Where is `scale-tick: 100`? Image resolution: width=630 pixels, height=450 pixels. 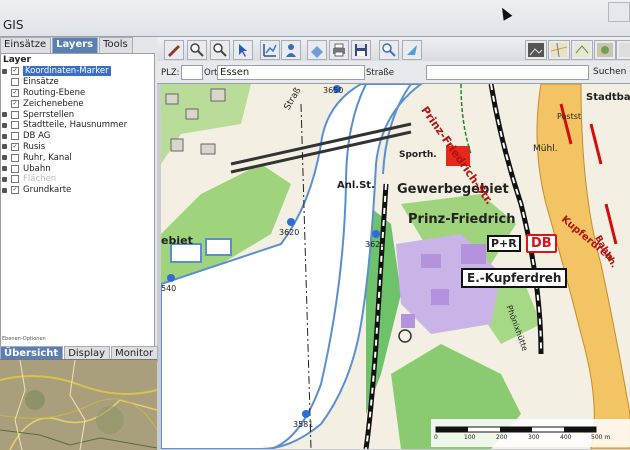
scale-tick: 100 is located at coordinates (470, 437).